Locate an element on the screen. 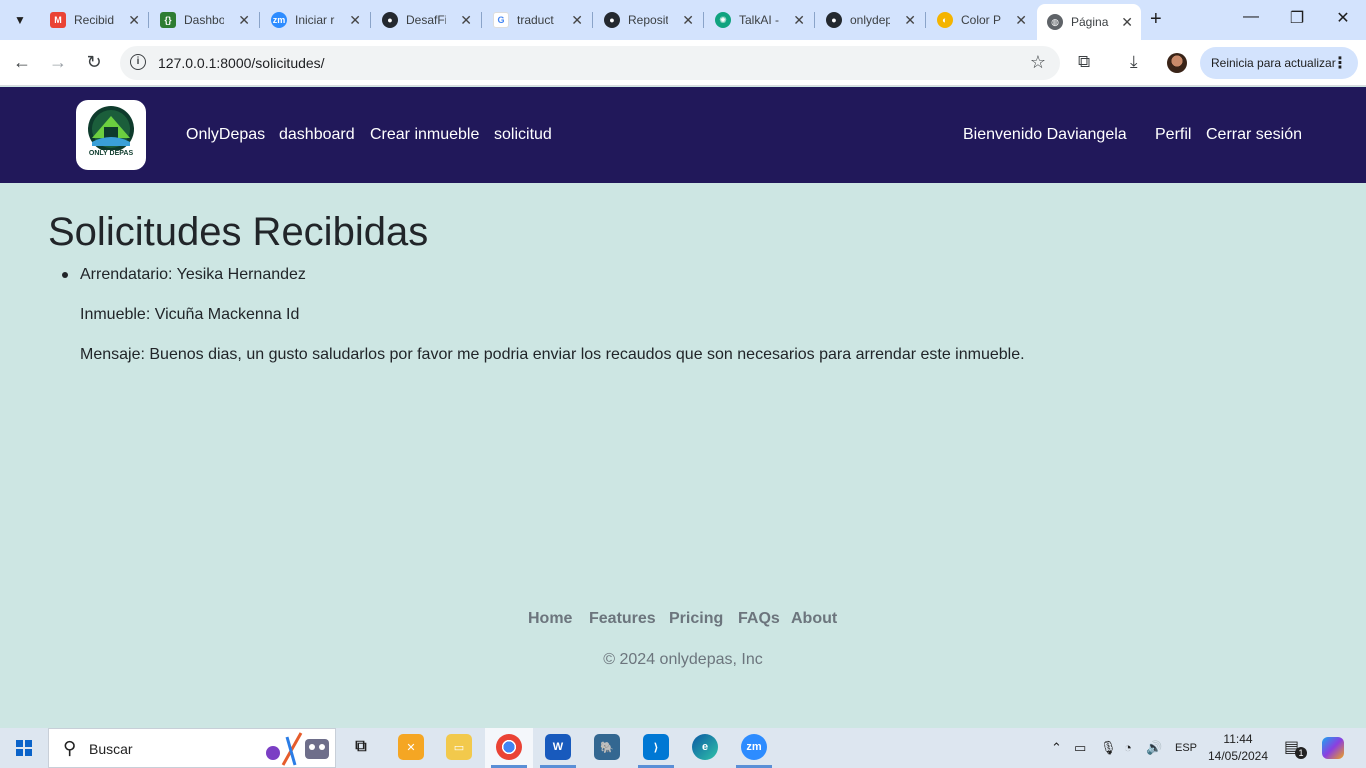 Image resolution: width=1366 pixels, height=768 pixels. edge-icon: e is located at coordinates (705, 747).